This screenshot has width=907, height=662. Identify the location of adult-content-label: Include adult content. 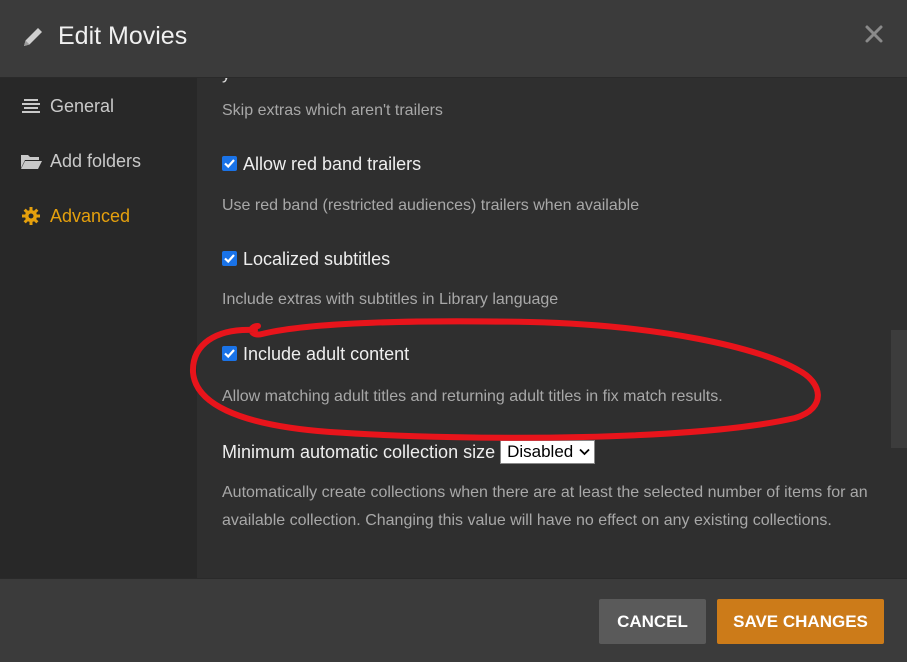
(326, 354).